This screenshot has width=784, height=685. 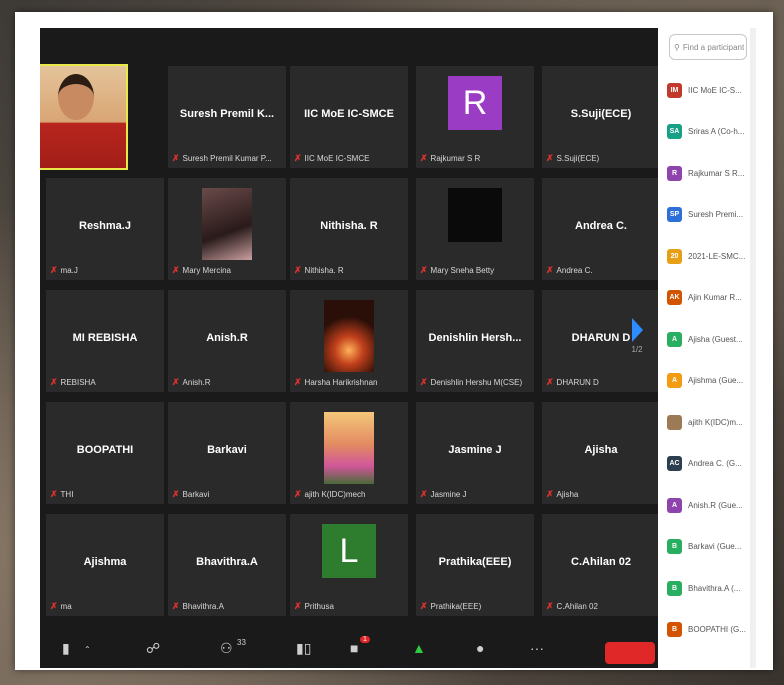 I want to click on tile-name-text: IIC MoE IC-SMCE, so click(x=337, y=158).